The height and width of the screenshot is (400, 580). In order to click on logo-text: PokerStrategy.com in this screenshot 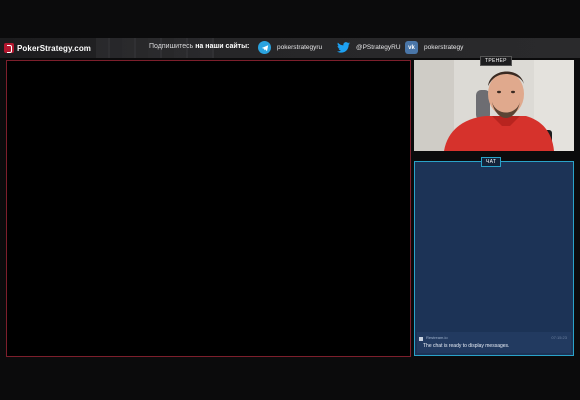, I will do `click(54, 48)`.